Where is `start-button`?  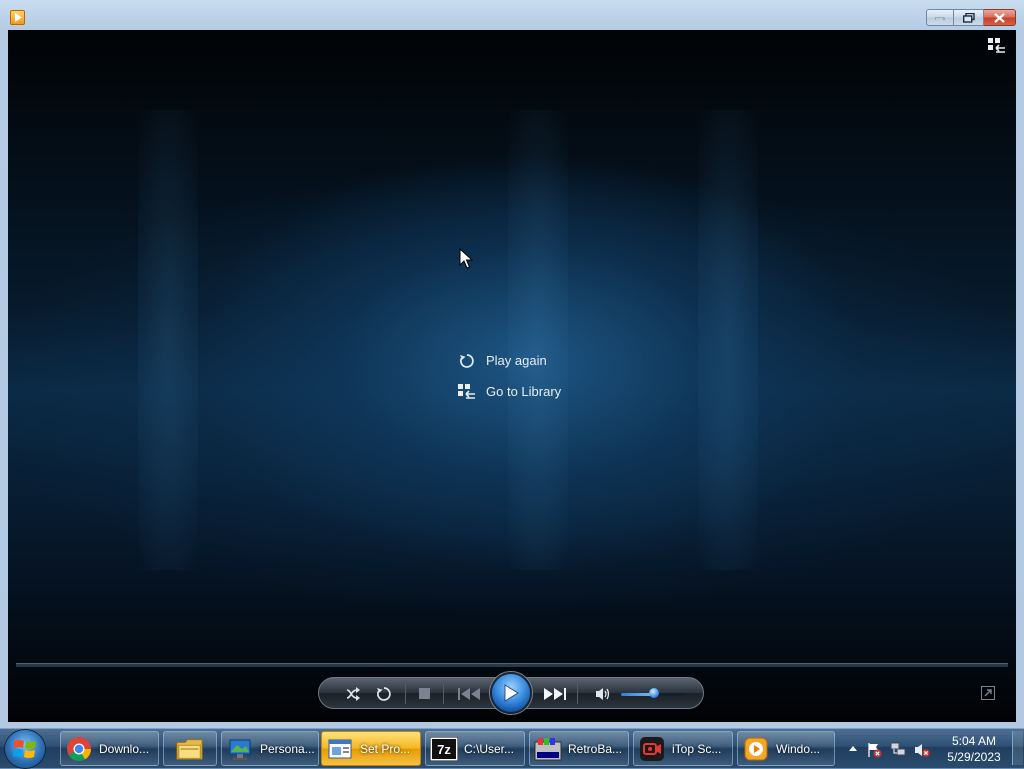
start-button is located at coordinates (25, 749).